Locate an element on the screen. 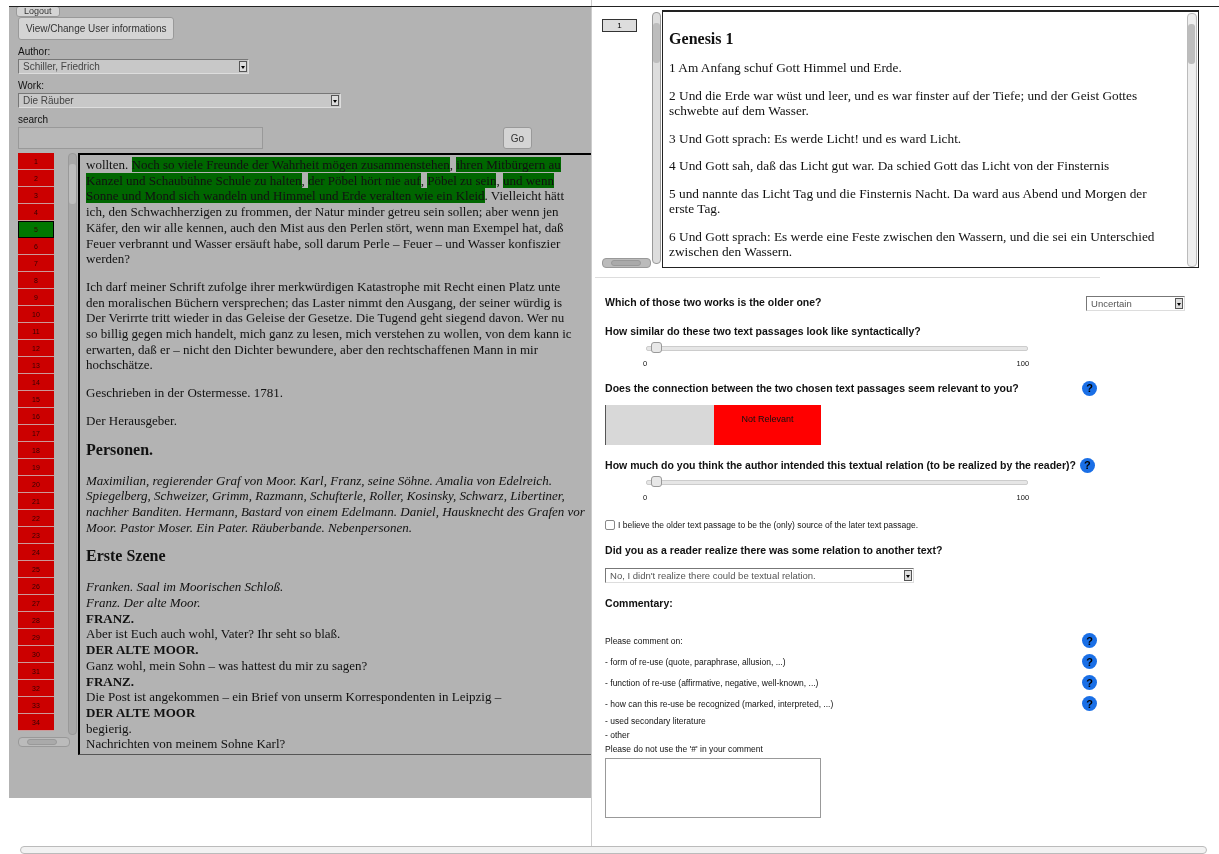 The image size is (1219, 854). verse-text: 3 Und Gott sprach: Es werde Licht! und es ward Licht. is located at coordinates (816, 138).